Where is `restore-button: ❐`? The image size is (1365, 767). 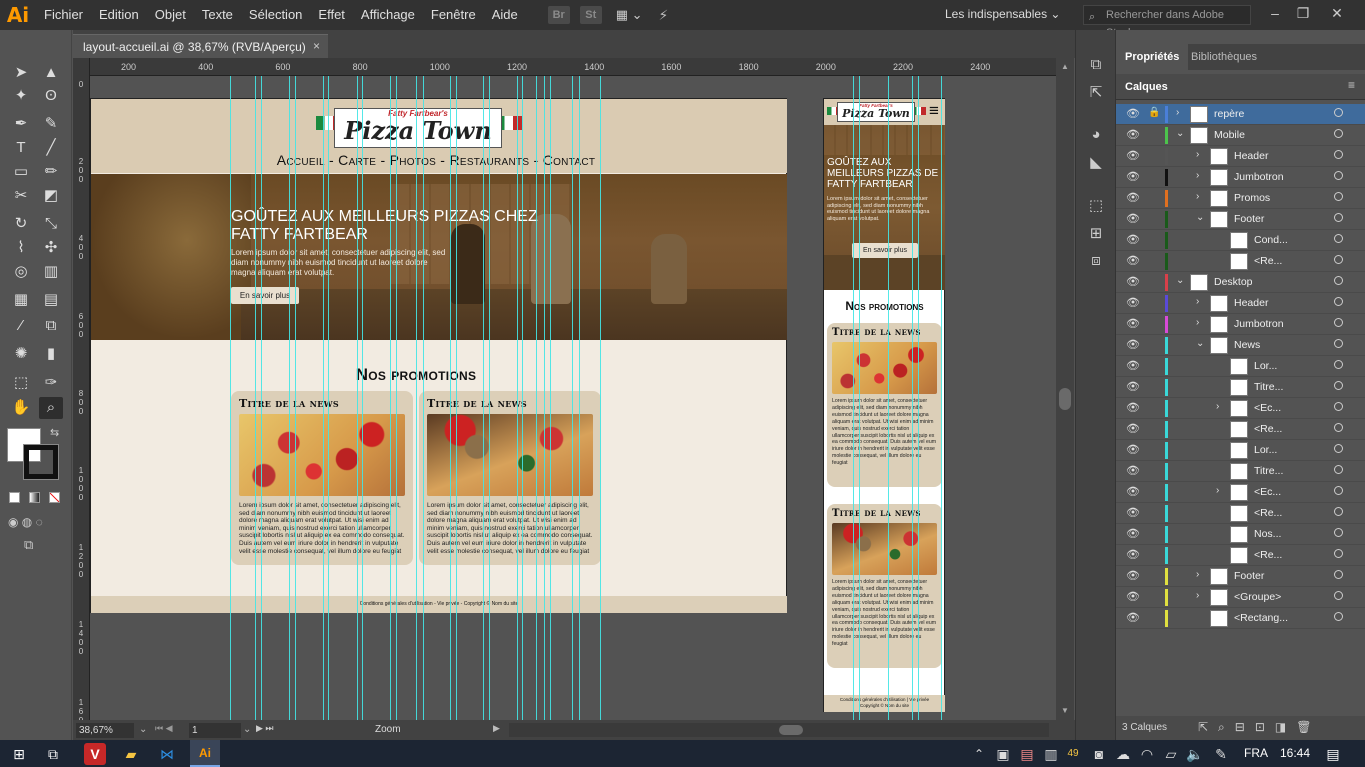 restore-button: ❐ is located at coordinates (1303, 14).